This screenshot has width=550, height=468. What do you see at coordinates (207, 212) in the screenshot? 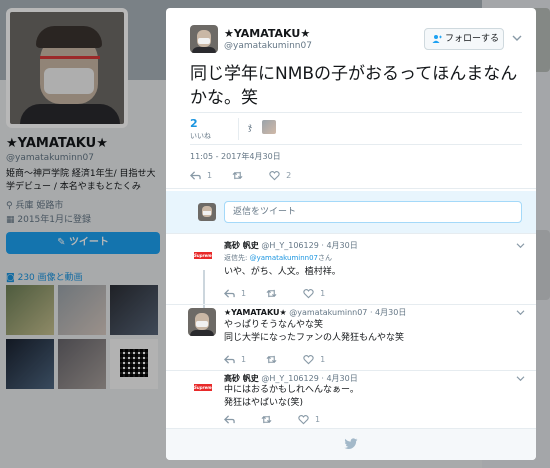
I see `current-user-avatar` at bounding box center [207, 212].